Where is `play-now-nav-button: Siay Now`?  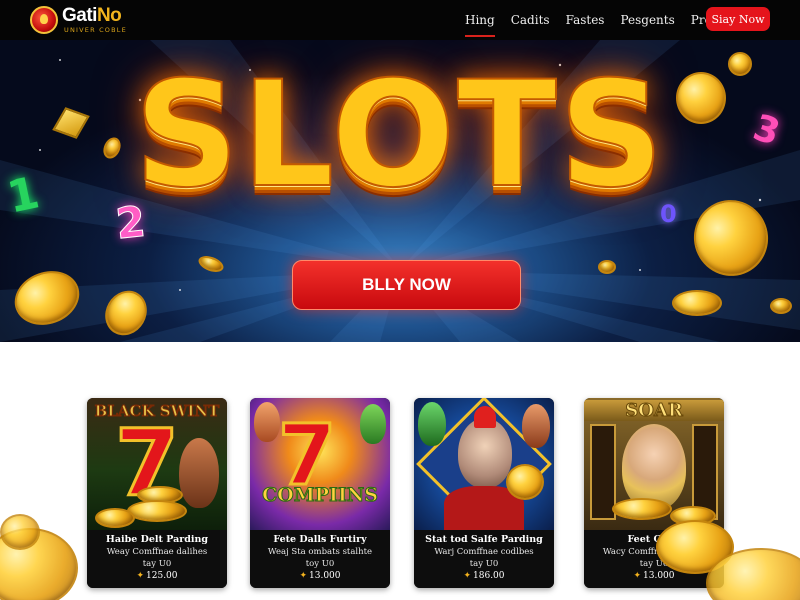
play-now-nav-button: Siay Now is located at coordinates (738, 19).